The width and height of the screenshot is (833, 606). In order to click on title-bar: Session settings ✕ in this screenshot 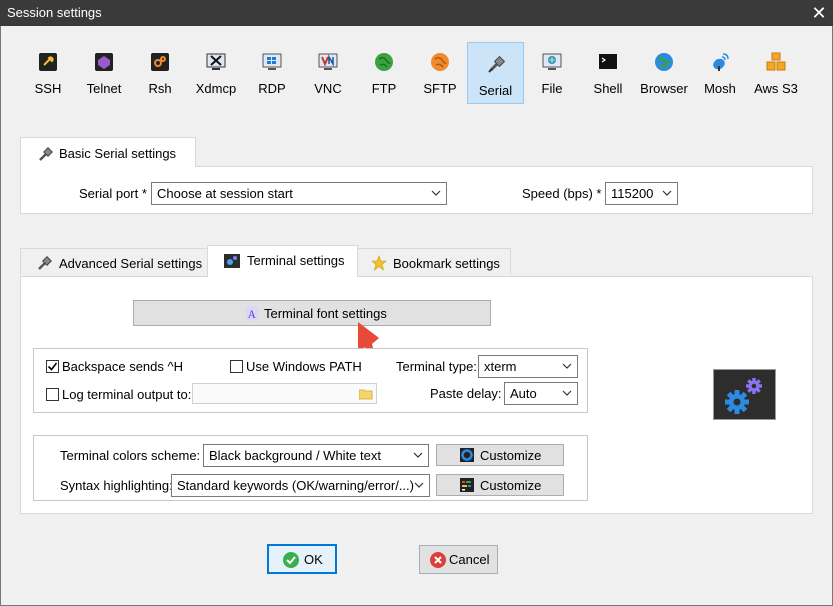, I will do `click(416, 13)`.